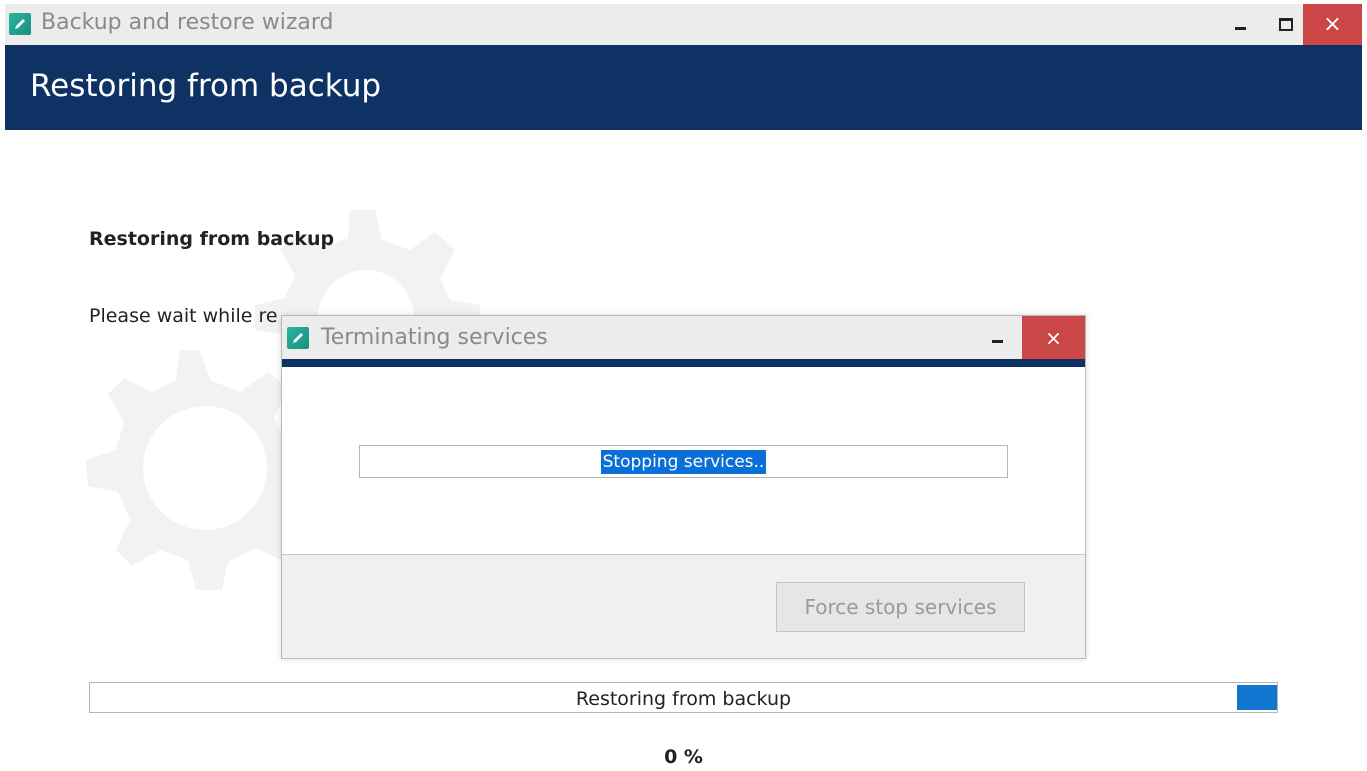 The width and height of the screenshot is (1367, 771). What do you see at coordinates (683, 606) in the screenshot?
I see `dialog-footer: Force stop services` at bounding box center [683, 606].